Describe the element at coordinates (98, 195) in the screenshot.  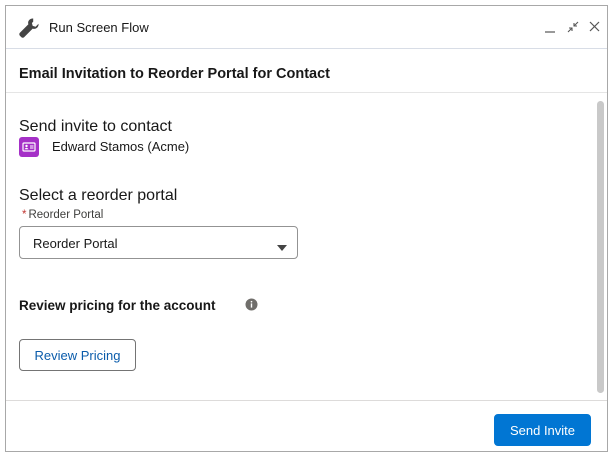
I see `portal-section-title: Select a reorder portal` at that location.